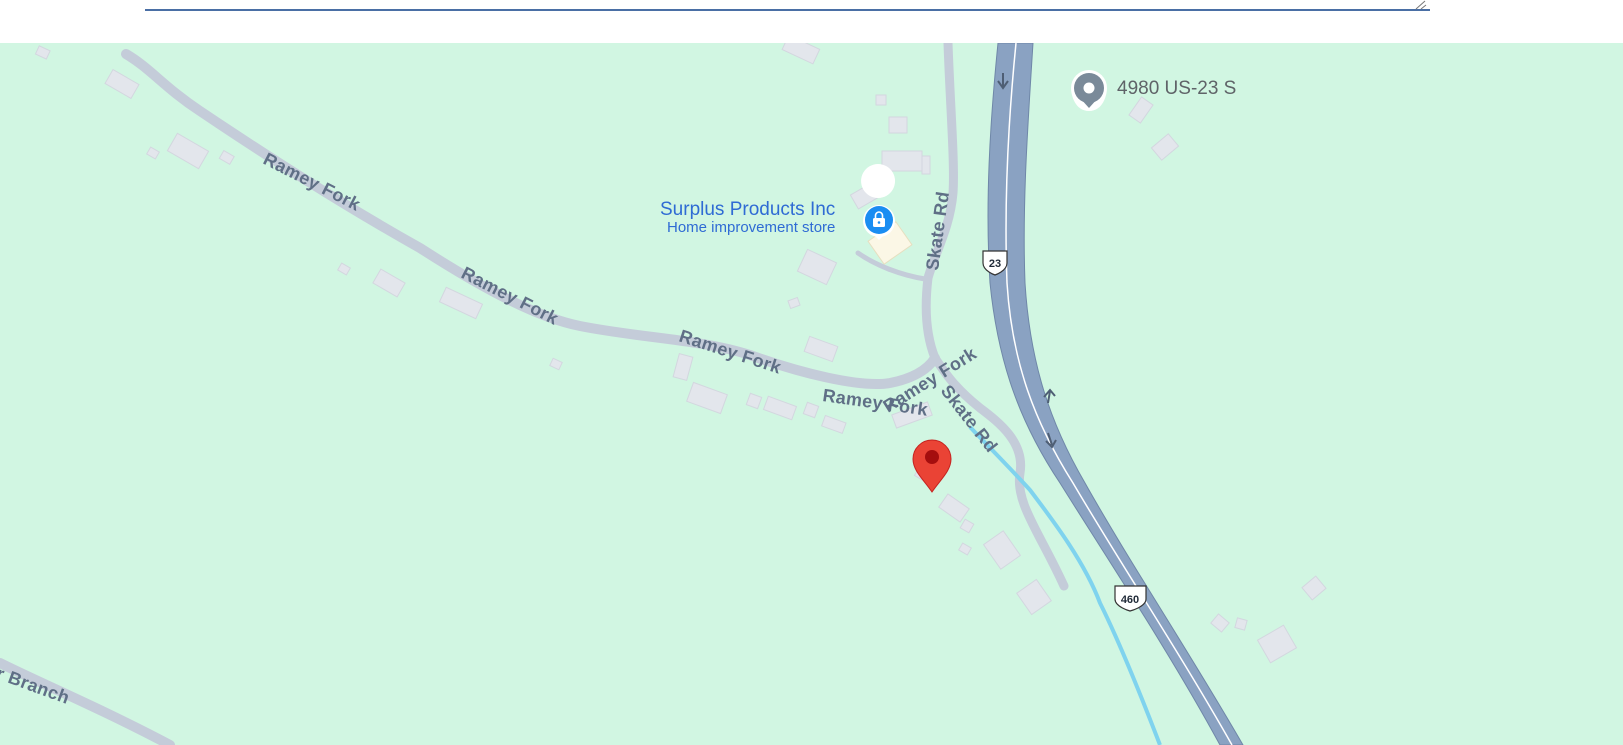 The image size is (1623, 745). I want to click on text-area-border, so click(787, 10).